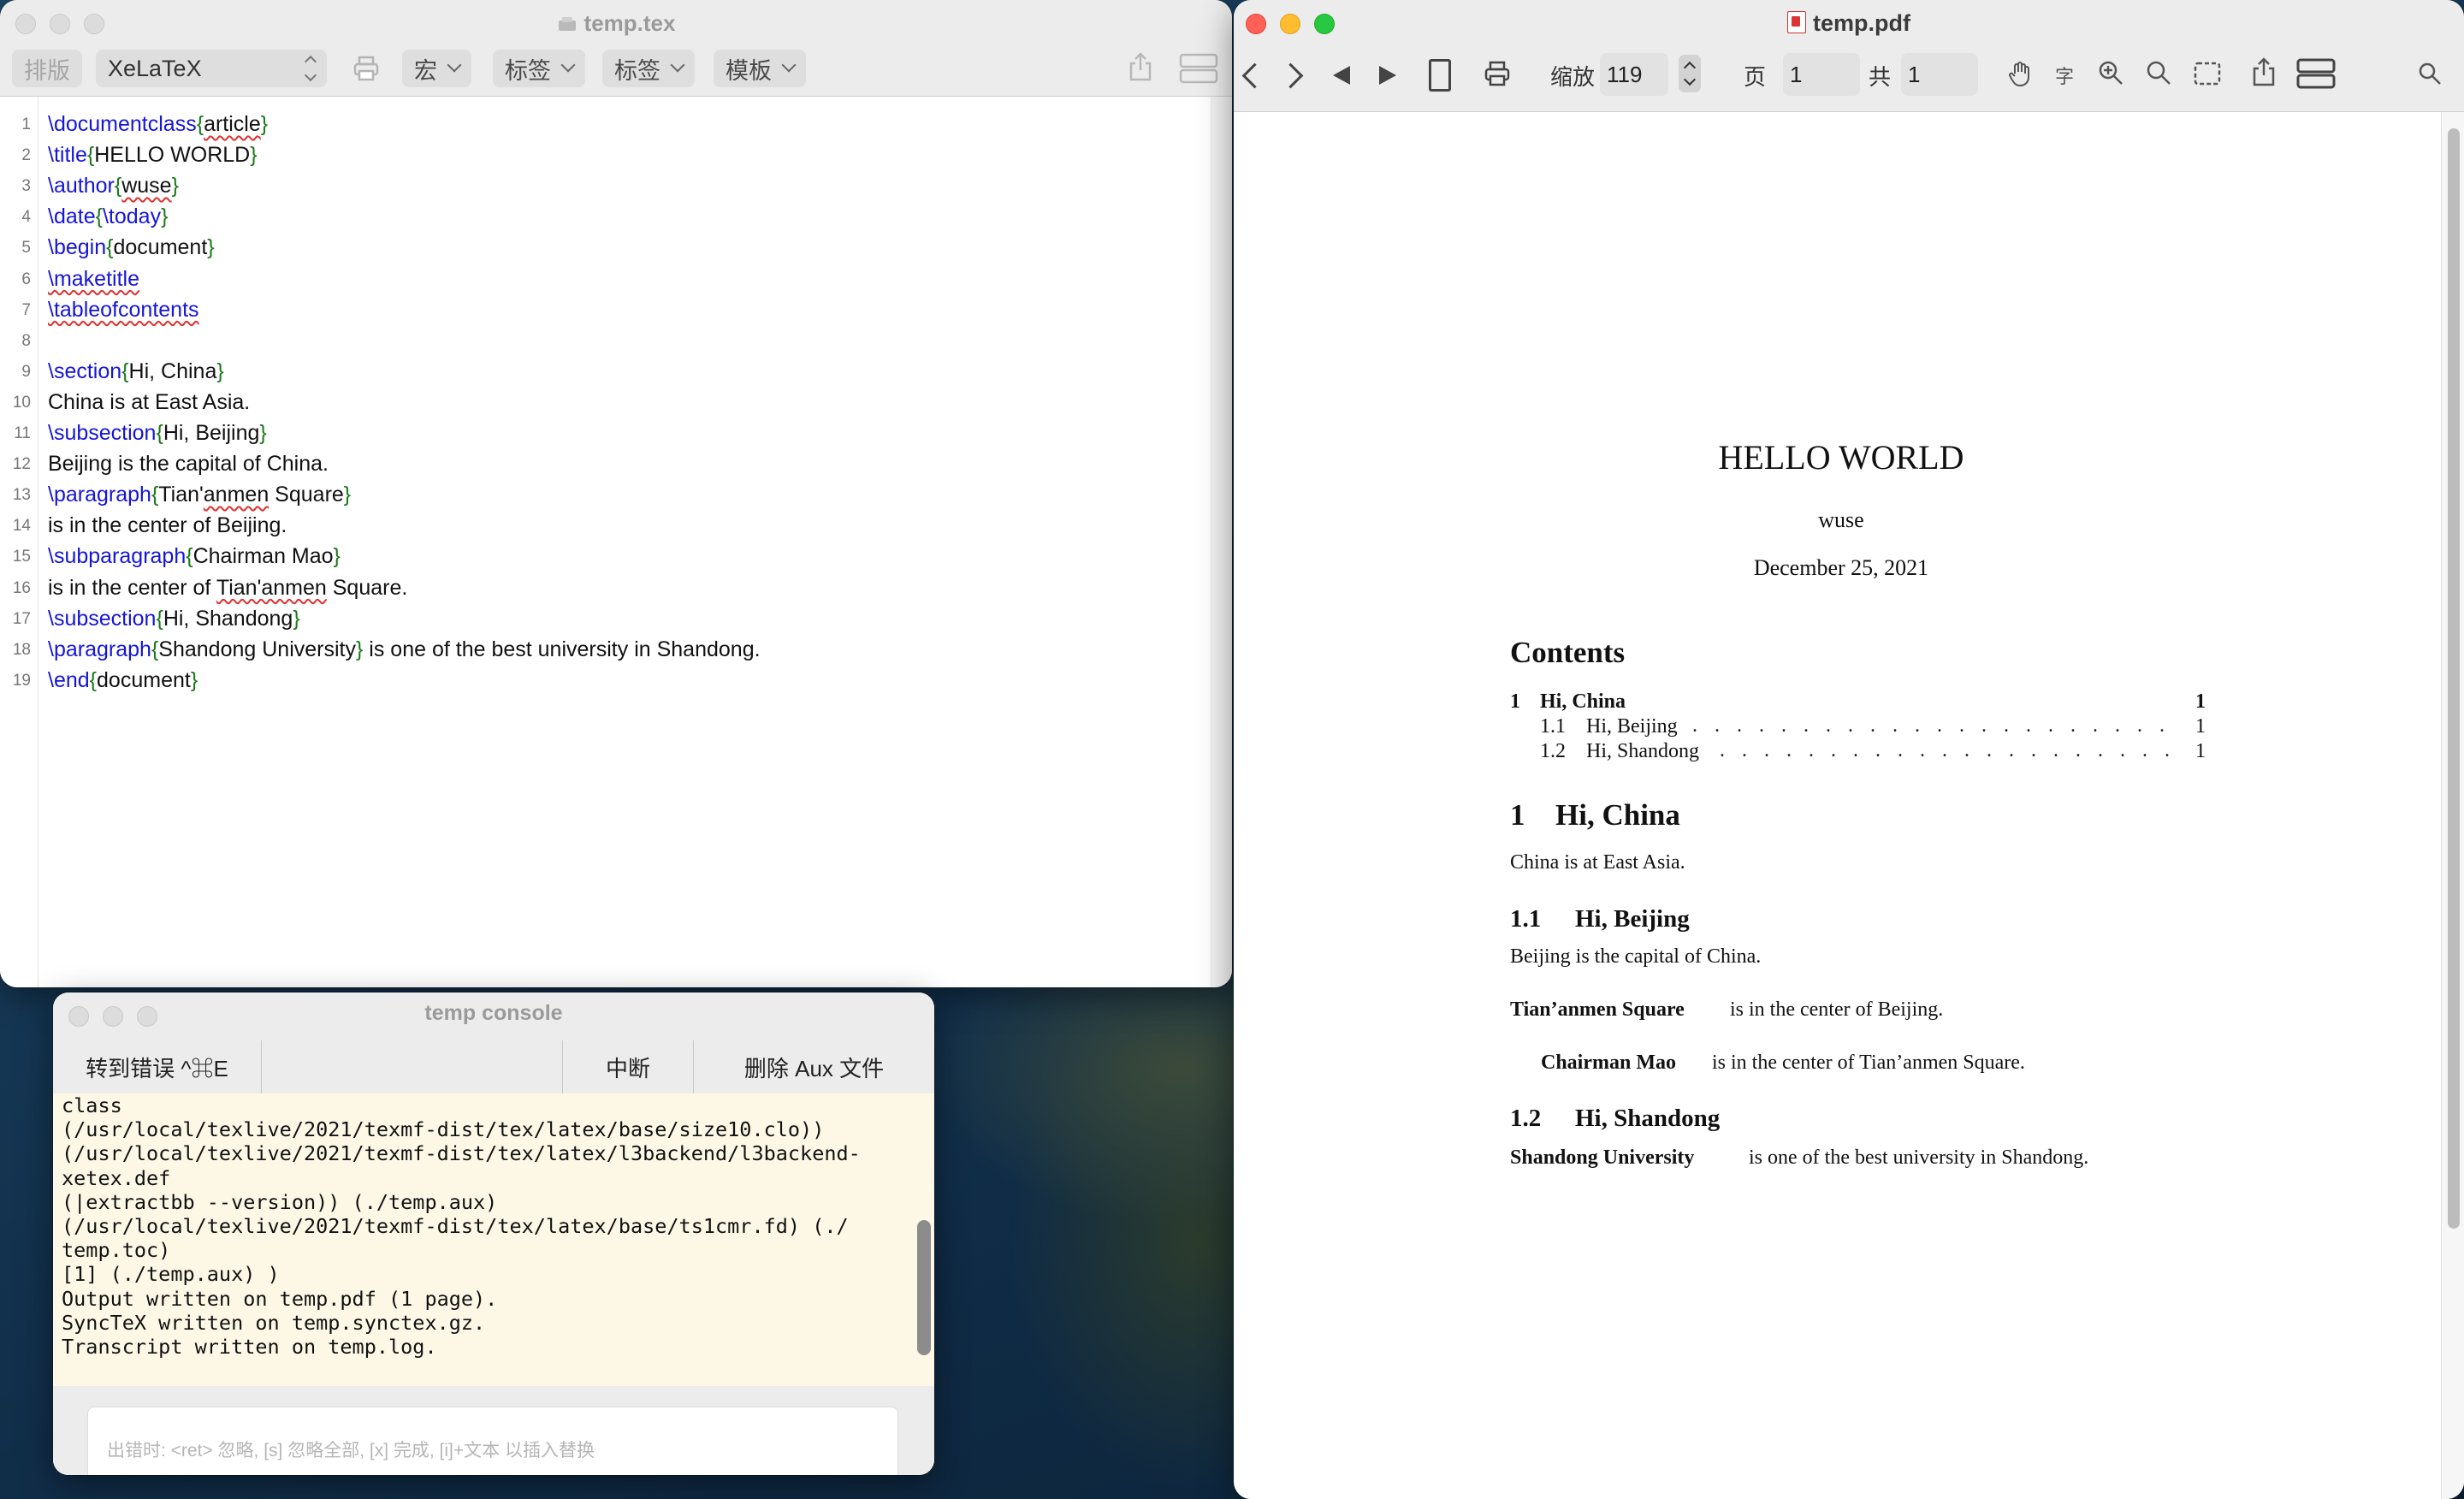 The image size is (2464, 1499). What do you see at coordinates (167, 525) in the screenshot?
I see `code-line: is in the center of Beijing.` at bounding box center [167, 525].